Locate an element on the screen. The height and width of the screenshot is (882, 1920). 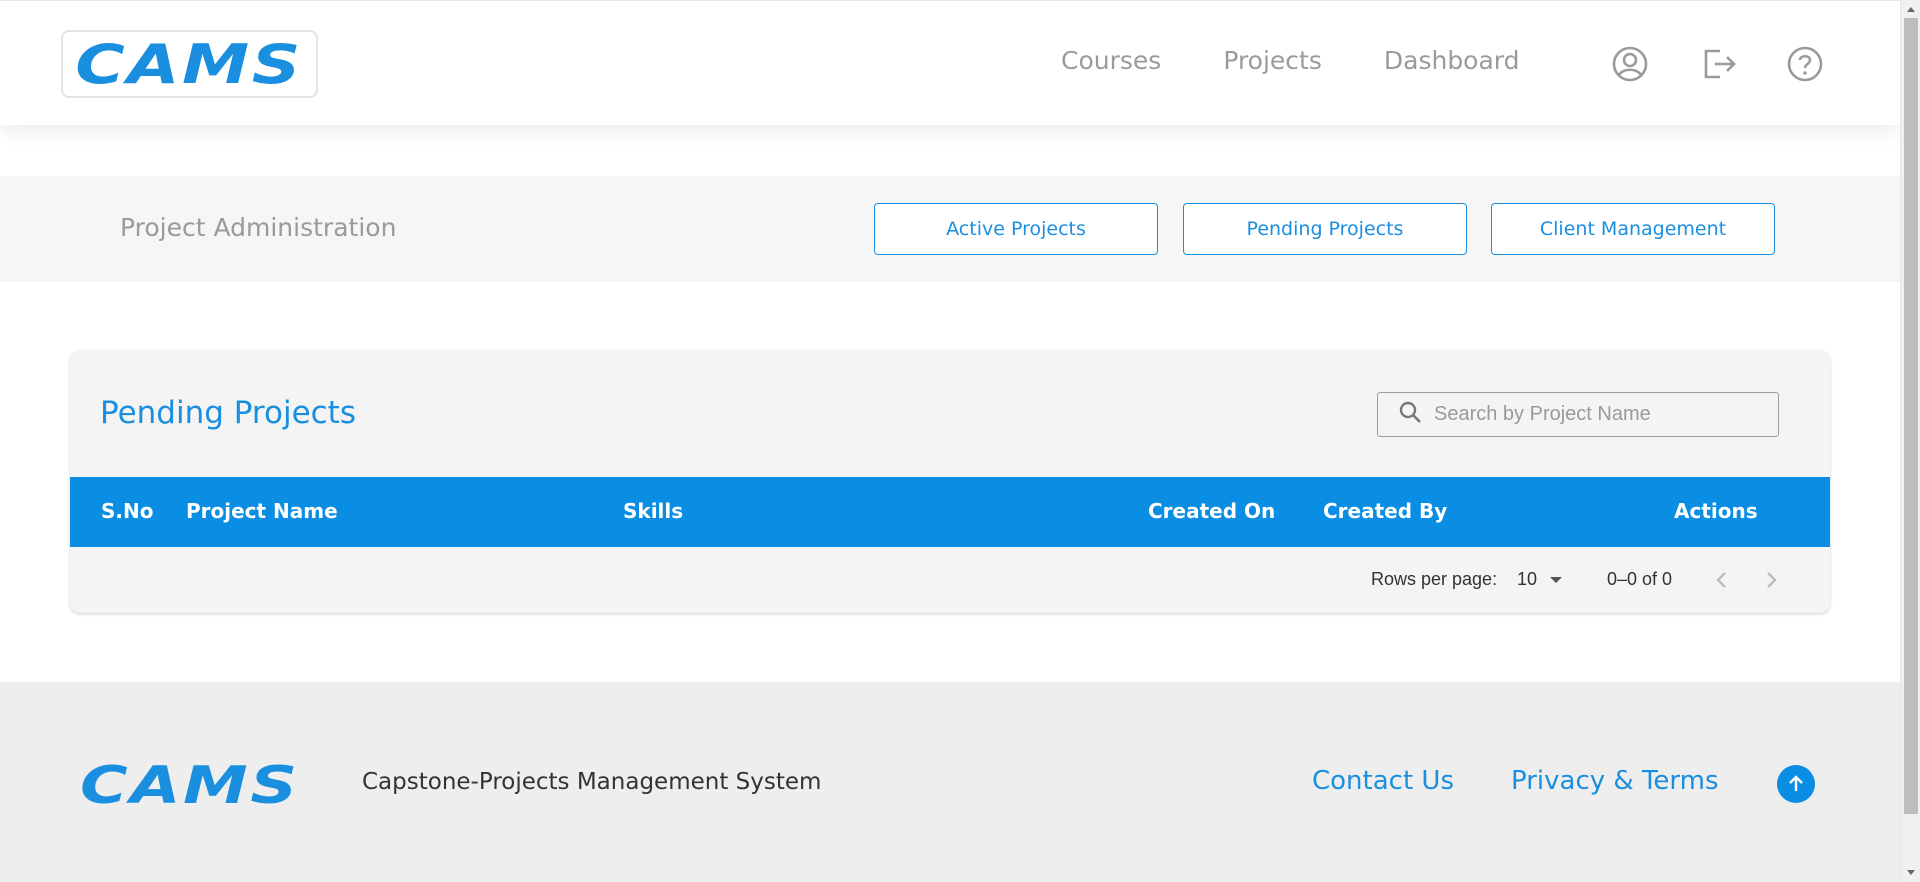
col-sno: S.No is located at coordinates (127, 511).